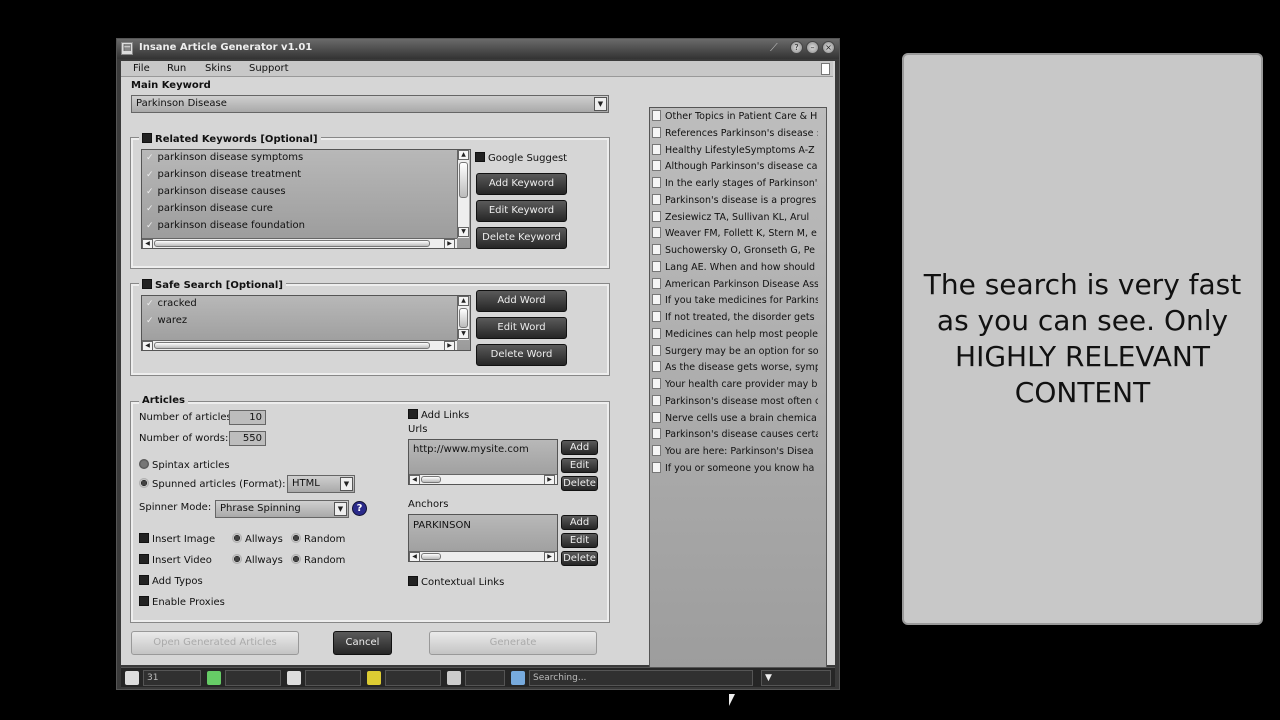 Image resolution: width=1280 pixels, height=720 pixels. What do you see at coordinates (438, 415) in the screenshot?
I see `add-links-option: Add Links` at bounding box center [438, 415].